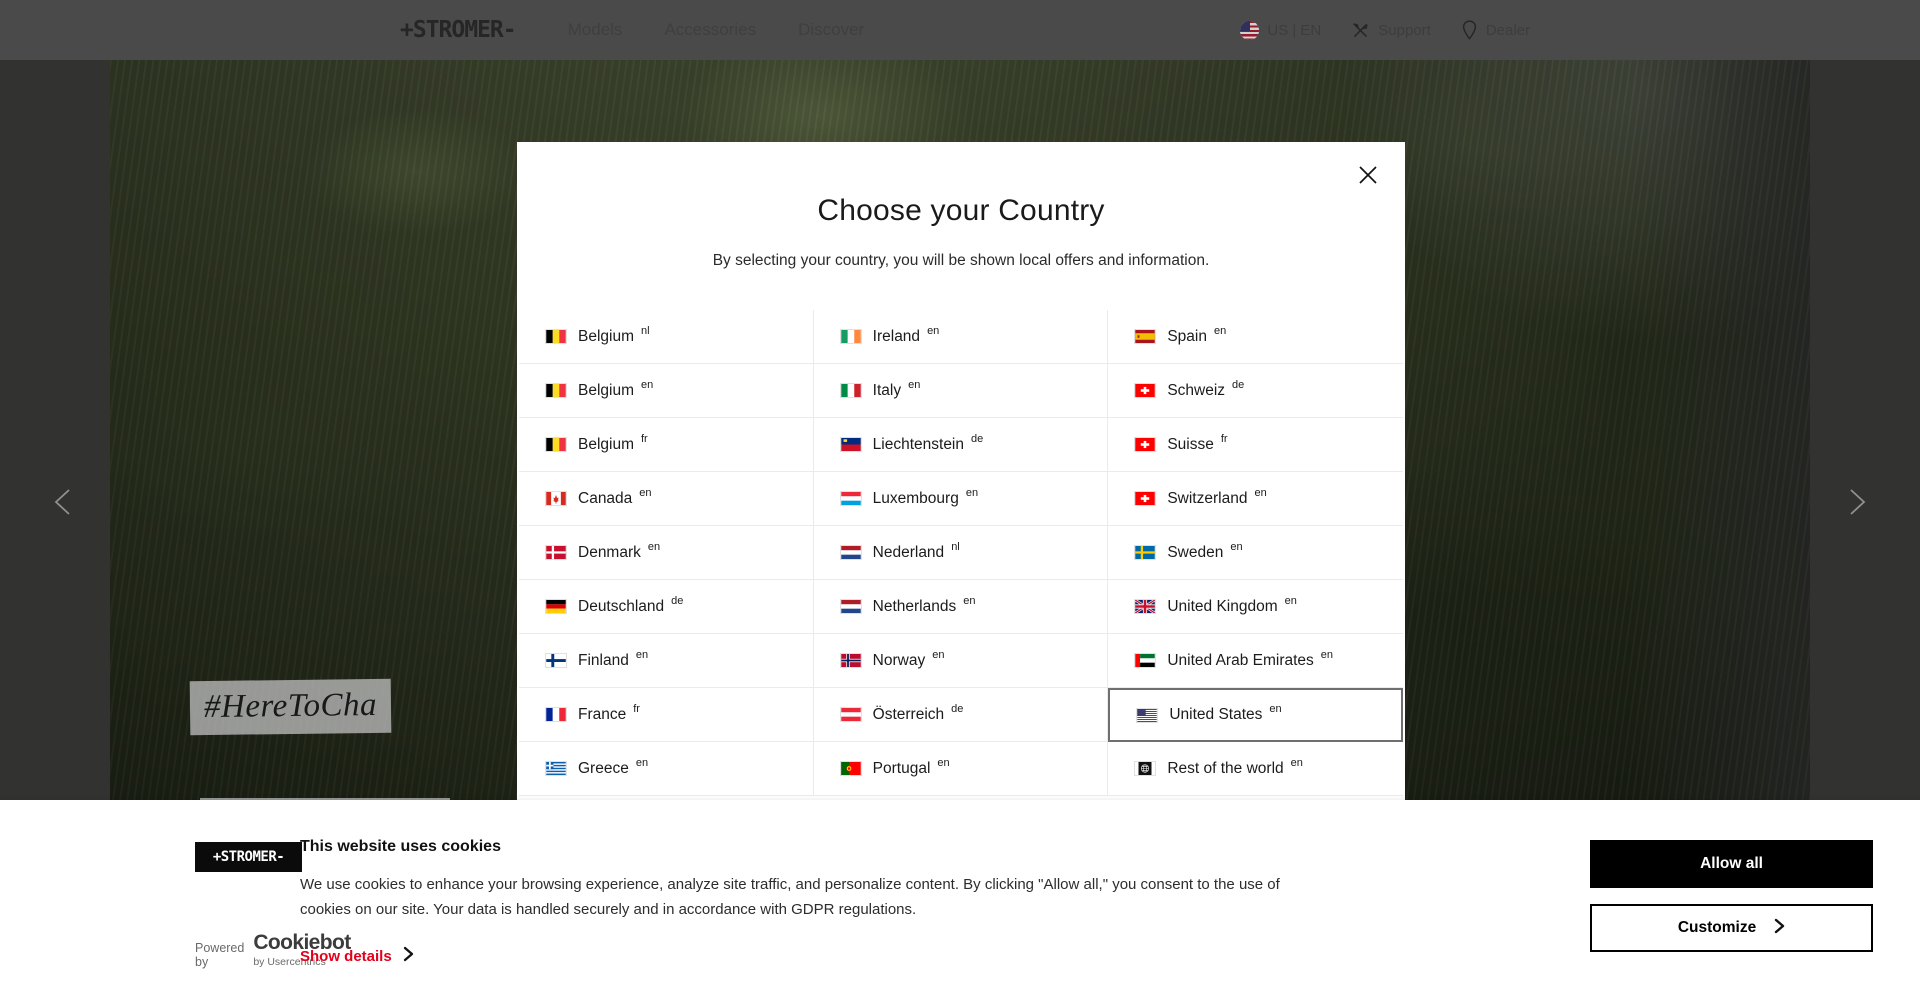 The image size is (1920, 993). What do you see at coordinates (1145, 606) in the screenshot?
I see `gb-flag-icon` at bounding box center [1145, 606].